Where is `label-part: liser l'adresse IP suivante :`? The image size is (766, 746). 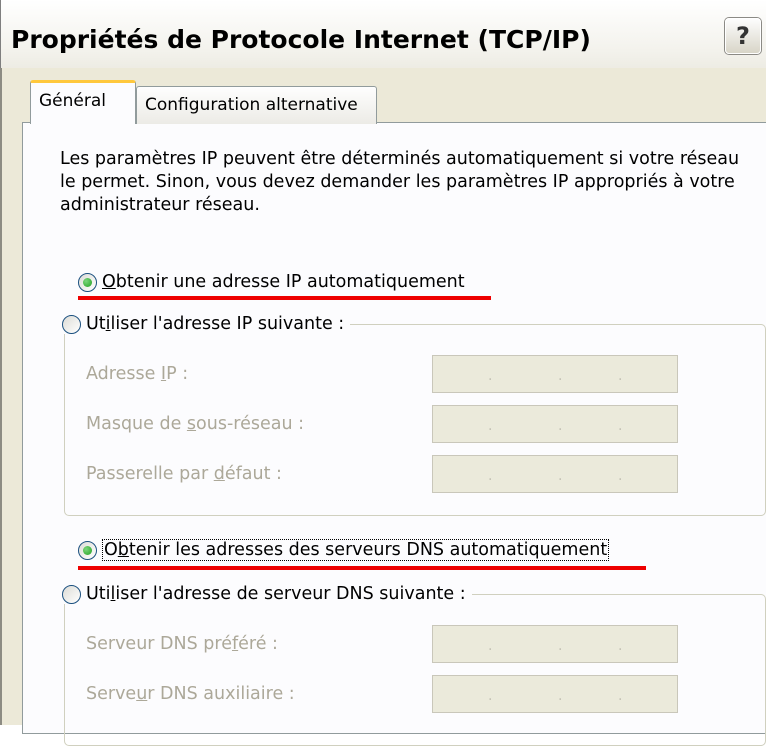 label-part: liser l'adresse IP suivante : is located at coordinates (227, 324).